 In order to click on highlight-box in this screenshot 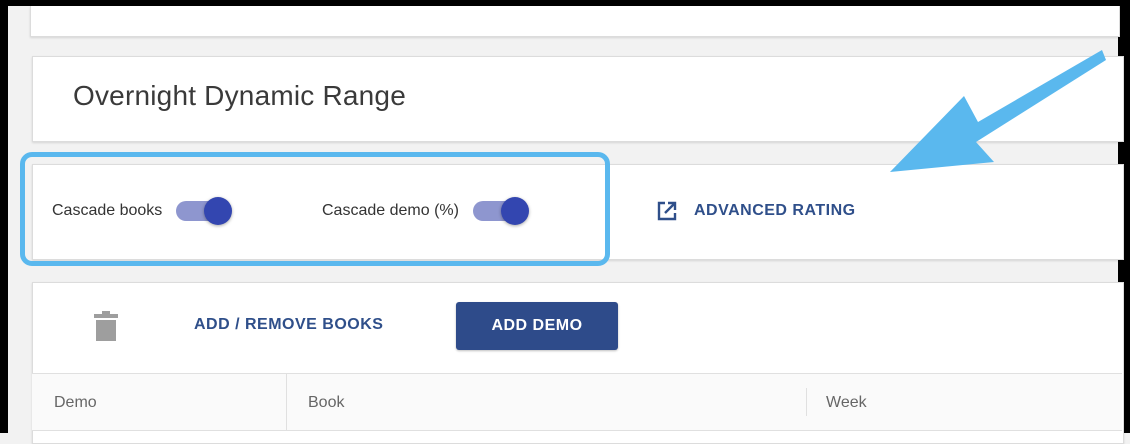, I will do `click(315, 209)`.